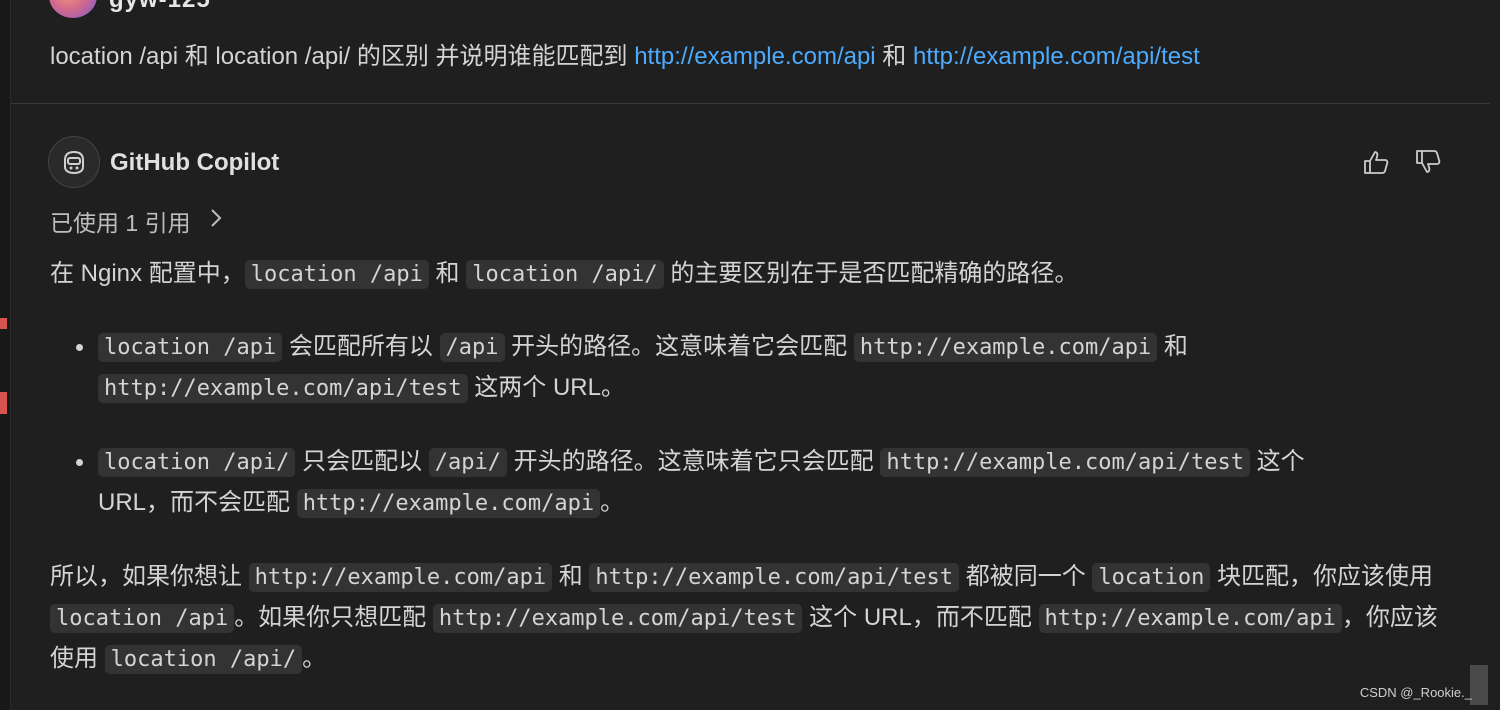  What do you see at coordinates (1415, 692) in the screenshot?
I see `watermark: CSDN @_Rookie._` at bounding box center [1415, 692].